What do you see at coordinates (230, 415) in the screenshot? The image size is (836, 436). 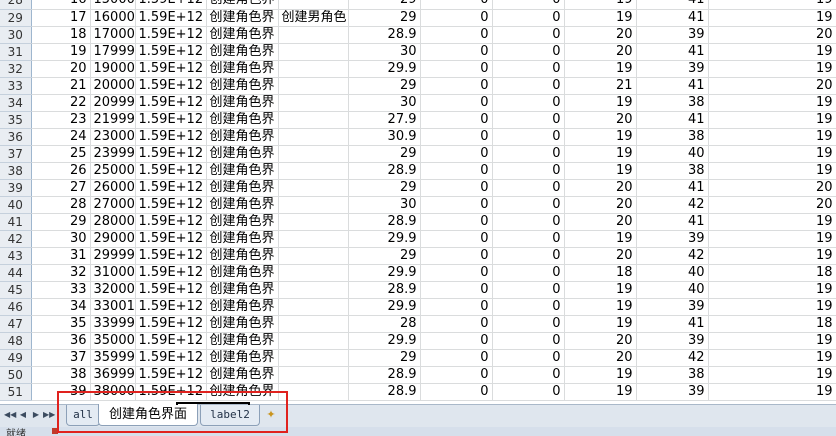 I see `sheet-tab-label2: label2` at bounding box center [230, 415].